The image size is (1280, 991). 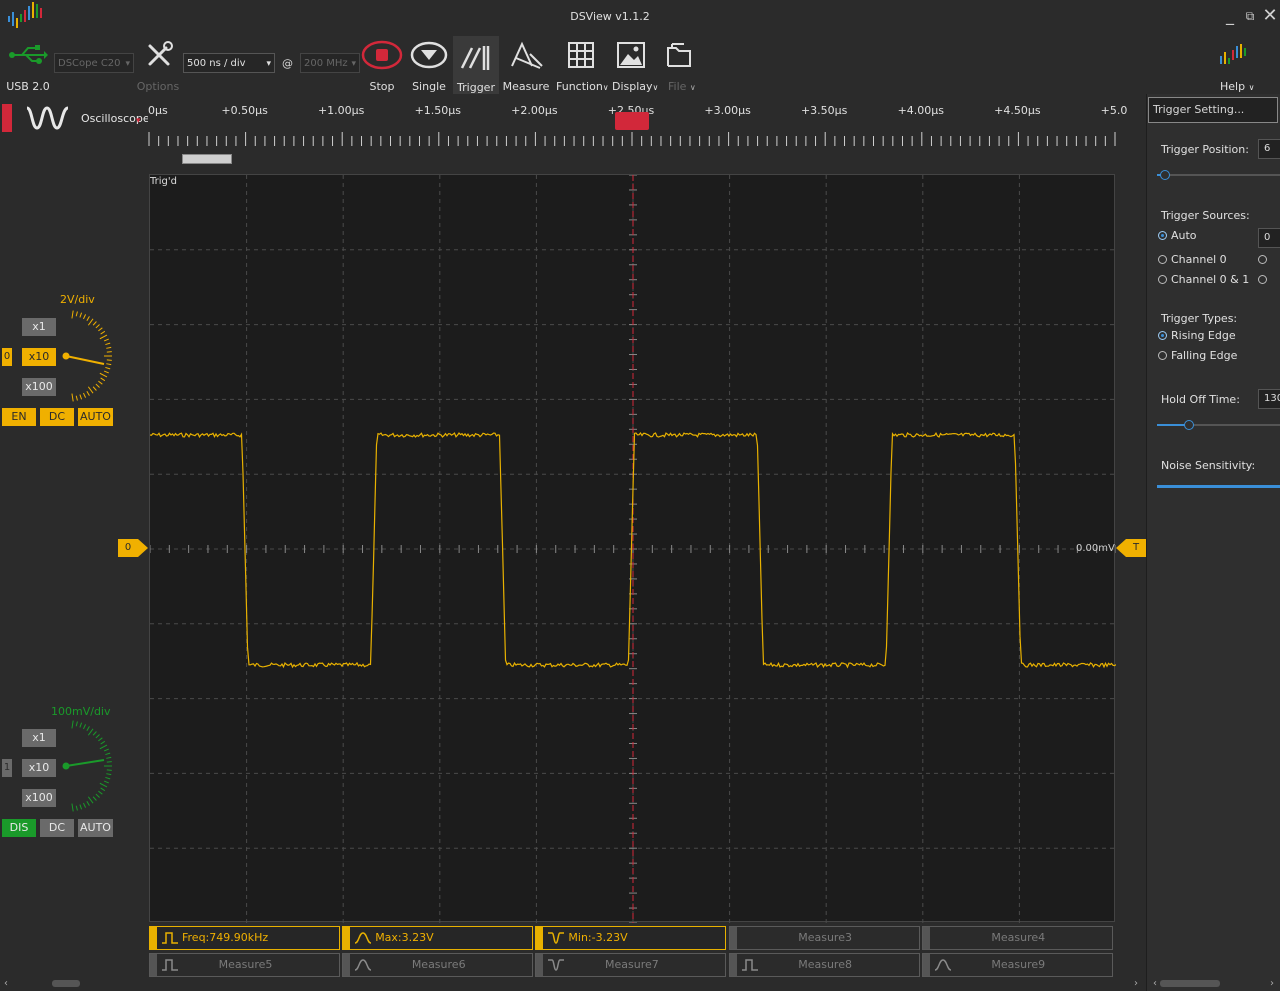 What do you see at coordinates (95, 417) in the screenshot?
I see `ch0-auto-button: AUTO` at bounding box center [95, 417].